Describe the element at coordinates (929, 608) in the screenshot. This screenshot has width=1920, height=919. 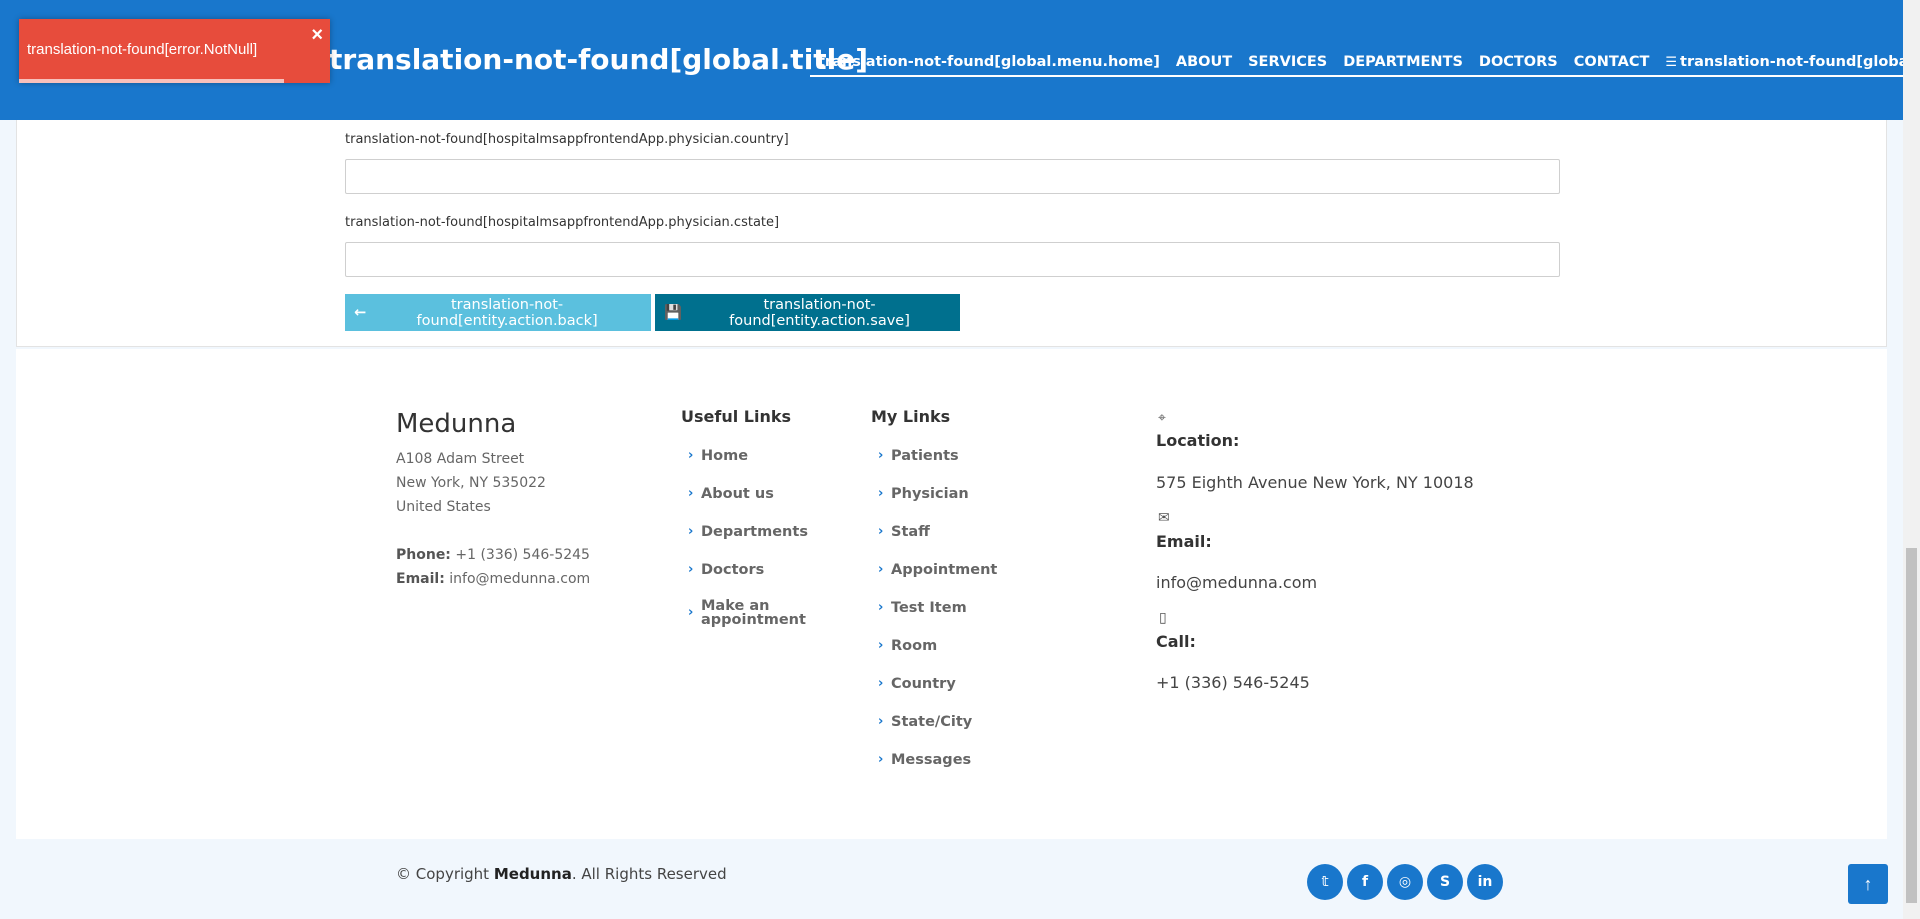
I see `my-link-test-item: Test Item` at that location.